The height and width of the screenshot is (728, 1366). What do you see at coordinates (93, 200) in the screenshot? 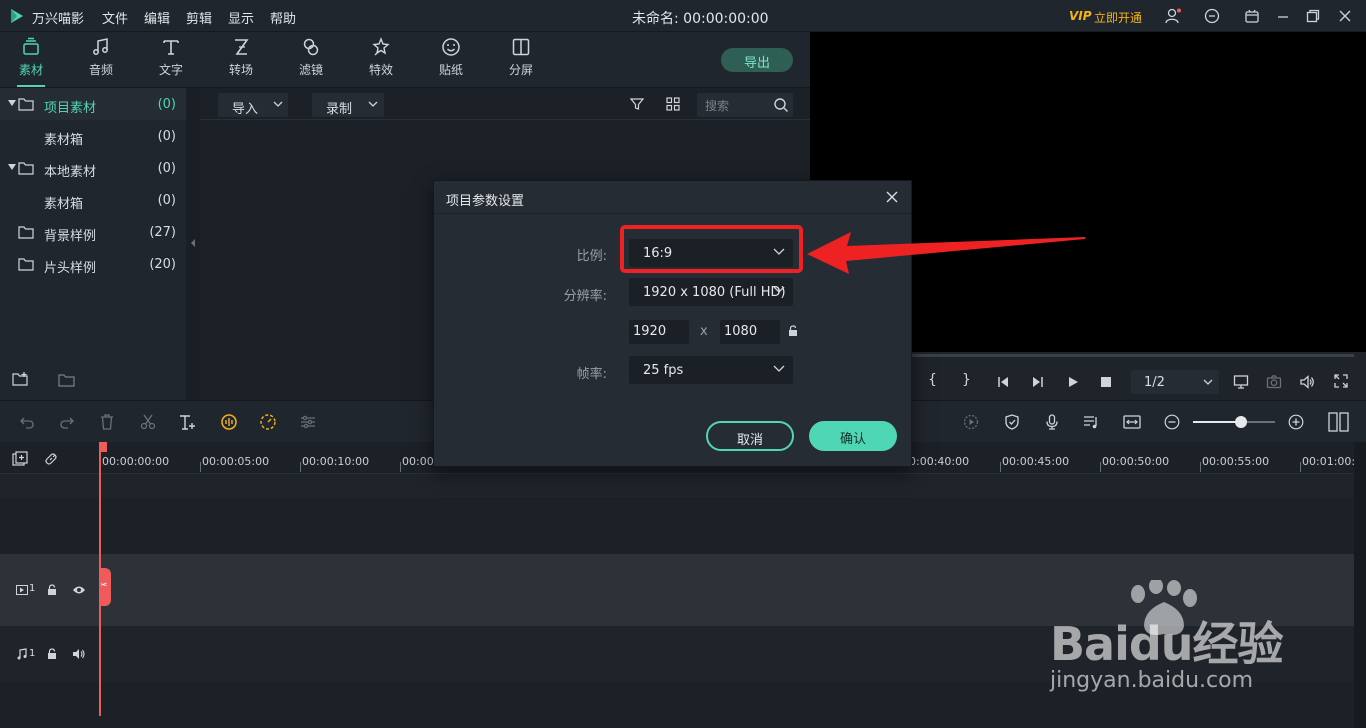
I see `tree-item-local-bin: 素材箱 (0)` at bounding box center [93, 200].